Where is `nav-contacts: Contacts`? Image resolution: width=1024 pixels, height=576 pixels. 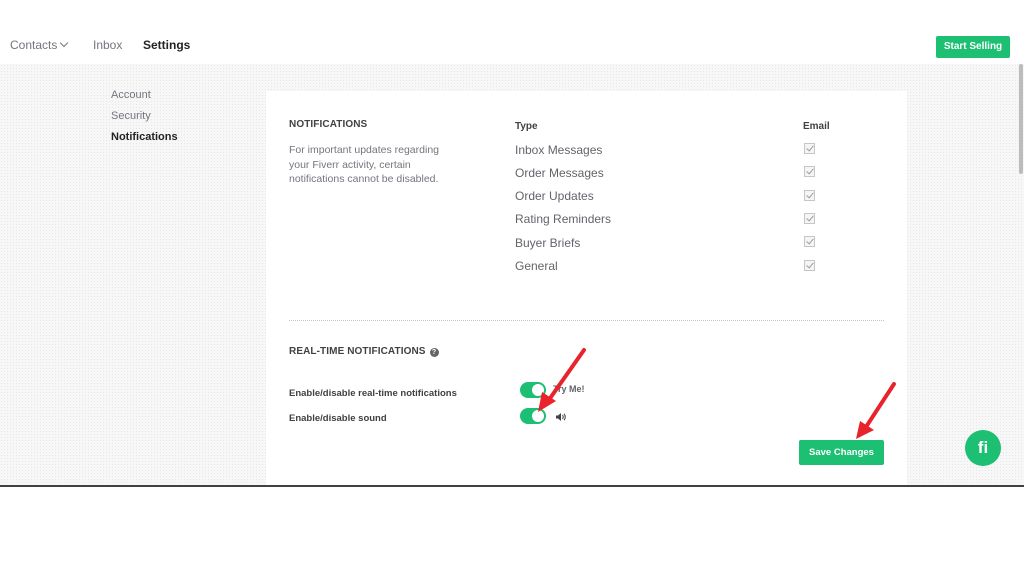
nav-contacts: Contacts is located at coordinates (39, 45).